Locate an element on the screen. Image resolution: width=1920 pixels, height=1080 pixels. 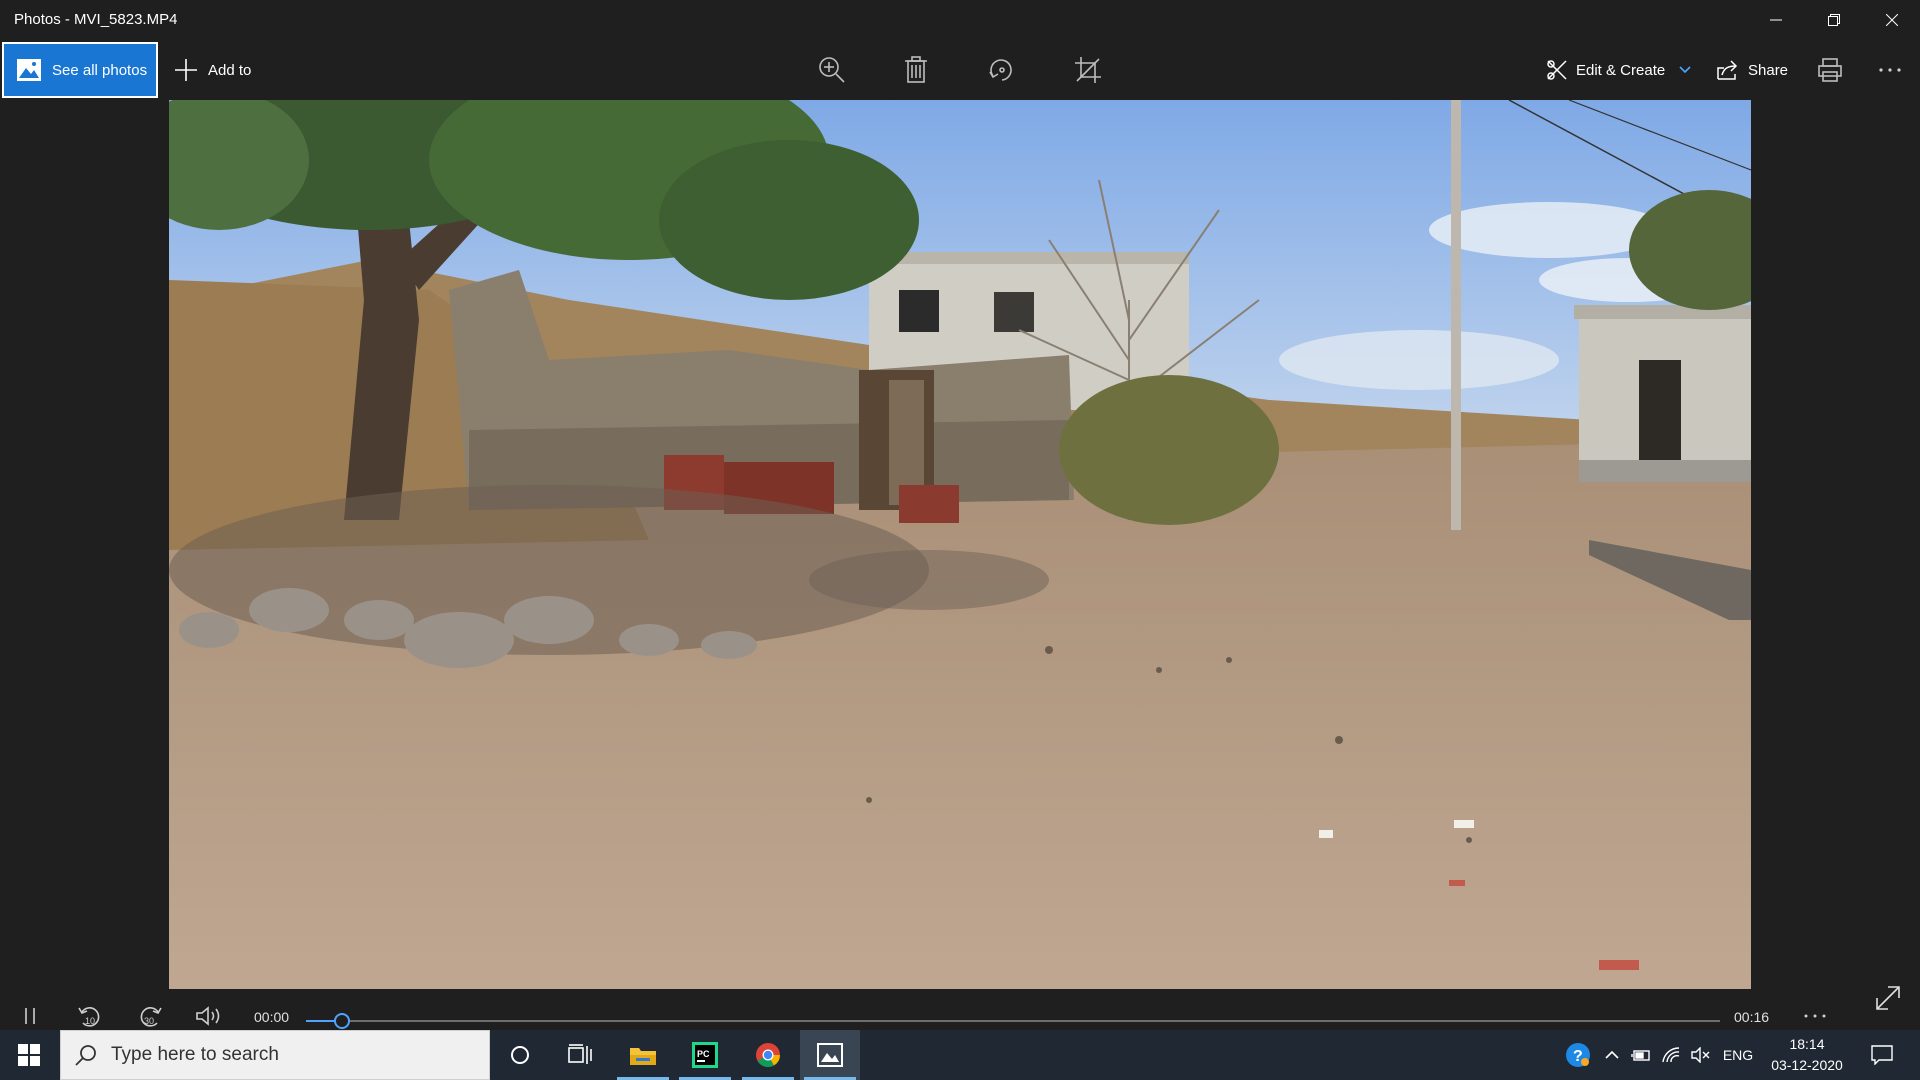
delete-button is located at coordinates (916, 70).